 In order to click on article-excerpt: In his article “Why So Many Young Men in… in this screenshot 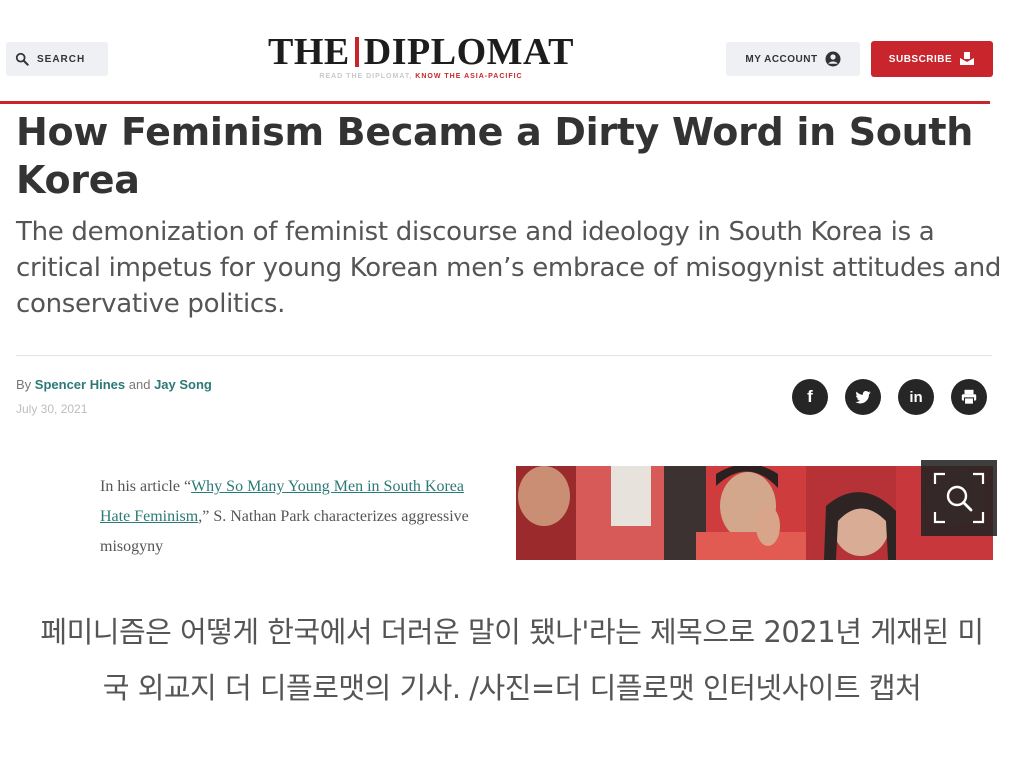, I will do `click(295, 516)`.